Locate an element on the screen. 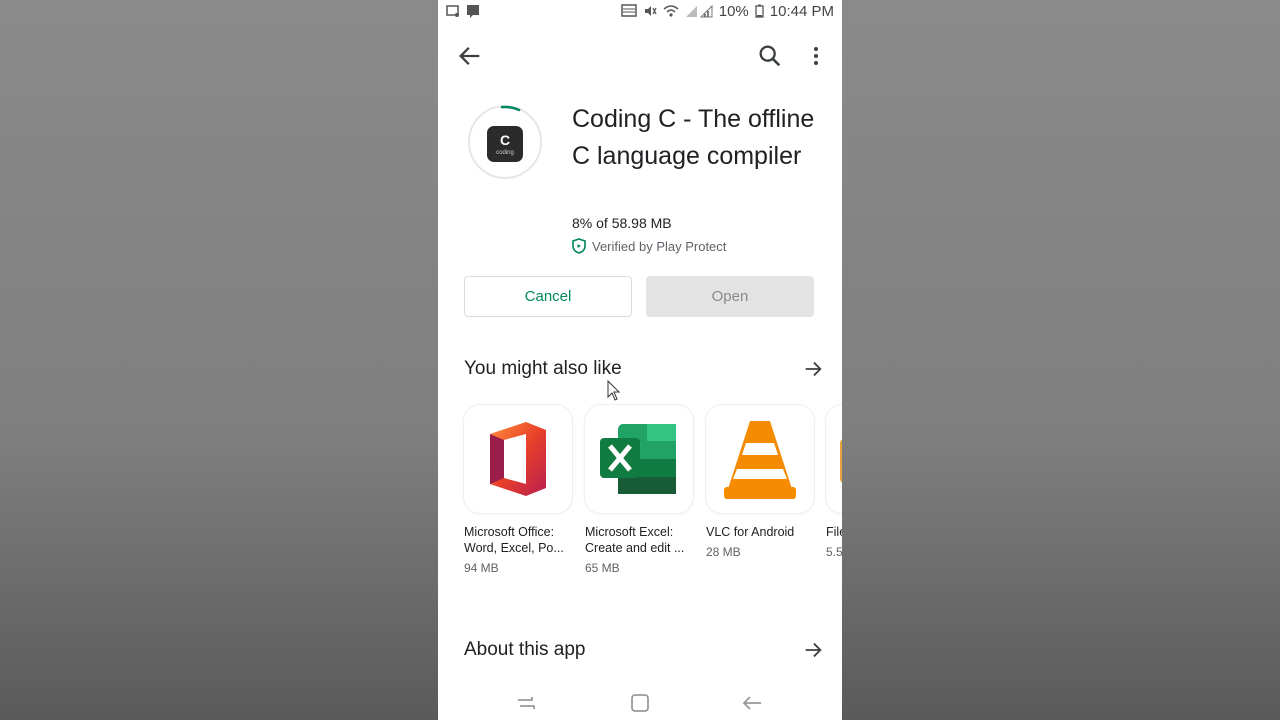 This screenshot has height=720, width=1280. system-nav-bar is located at coordinates (640, 702).